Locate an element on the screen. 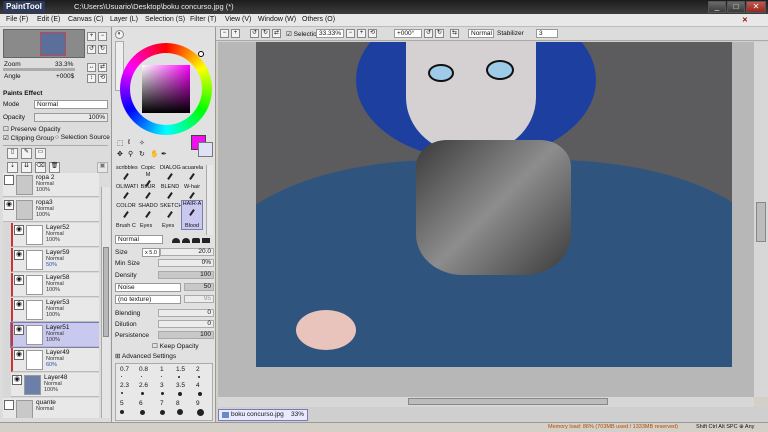  zoom-out-icon: − is located at coordinates (224, 33).